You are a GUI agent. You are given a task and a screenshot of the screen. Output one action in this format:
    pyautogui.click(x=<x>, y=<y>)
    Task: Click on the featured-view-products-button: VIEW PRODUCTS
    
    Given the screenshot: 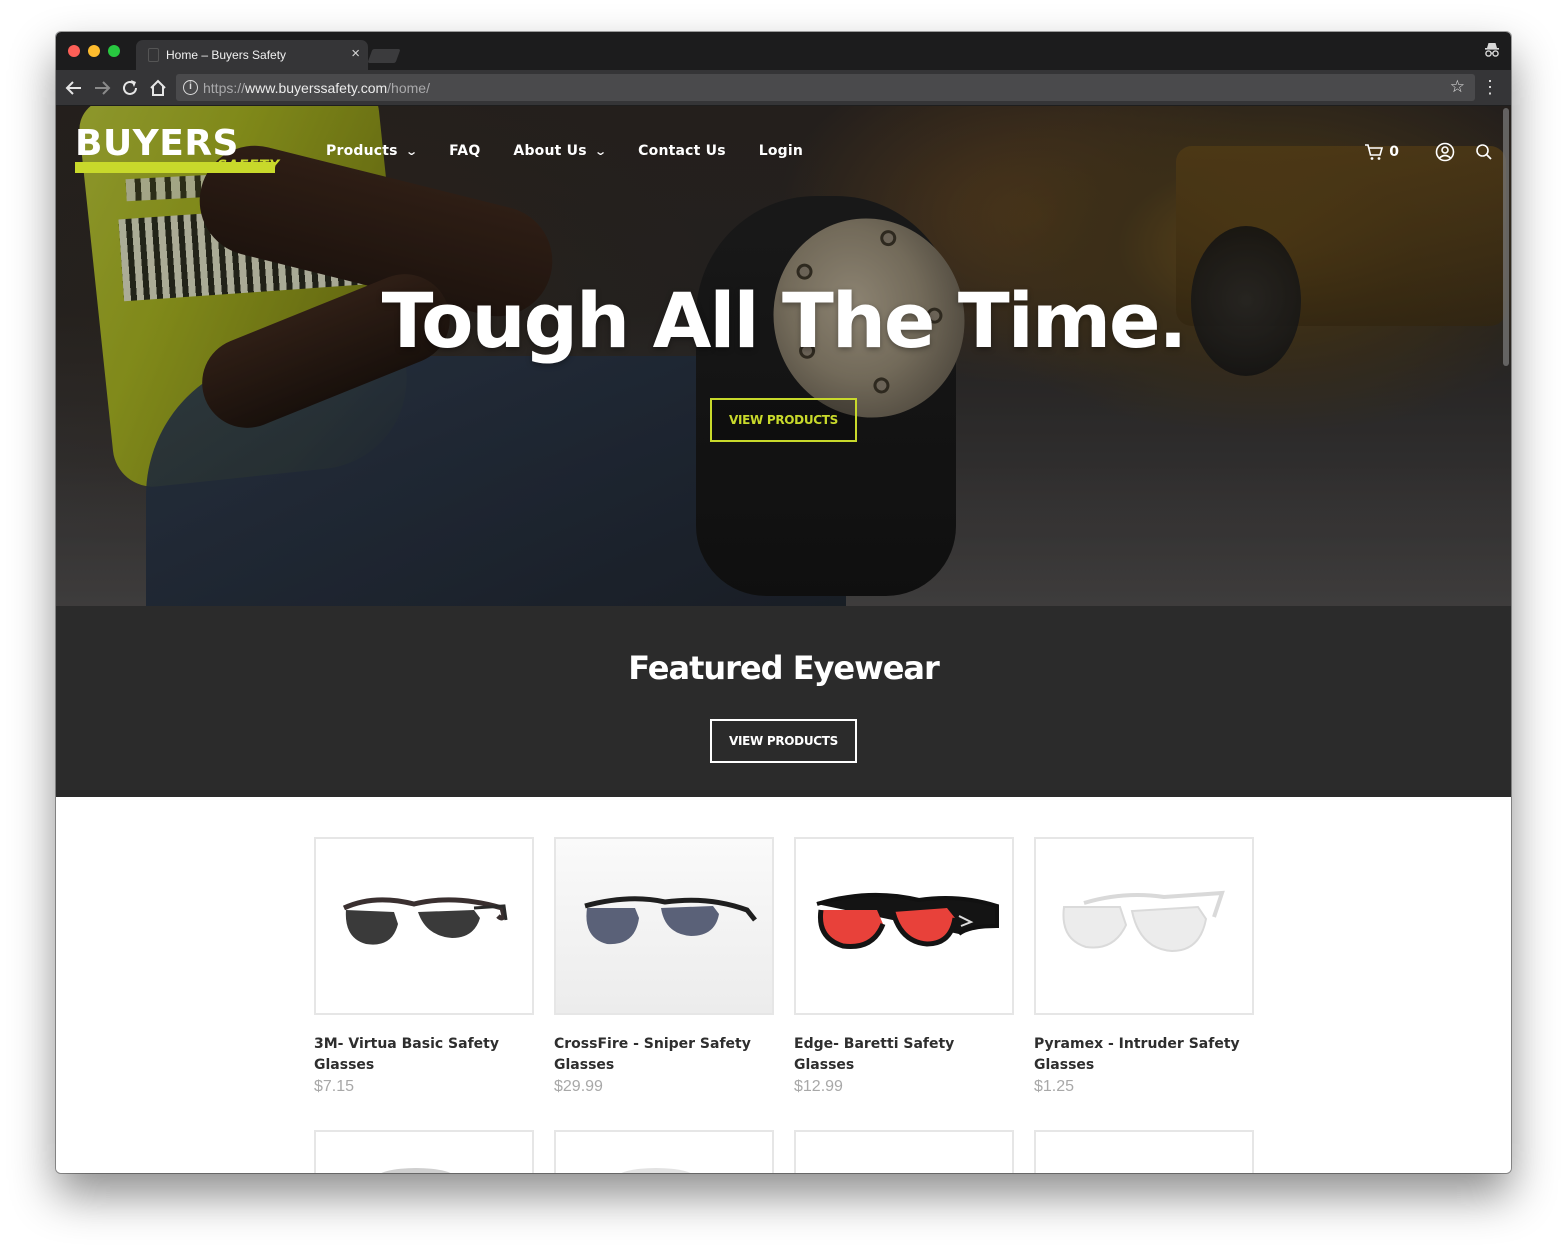 What is the action you would take?
    pyautogui.click(x=783, y=741)
    